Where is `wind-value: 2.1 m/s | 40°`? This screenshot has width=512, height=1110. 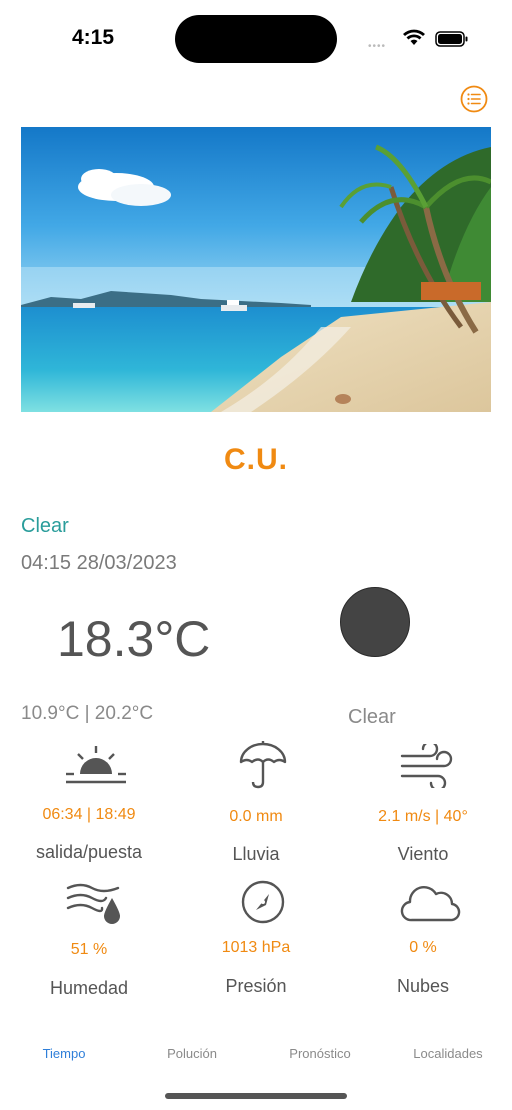 wind-value: 2.1 m/s | 40° is located at coordinates (423, 816).